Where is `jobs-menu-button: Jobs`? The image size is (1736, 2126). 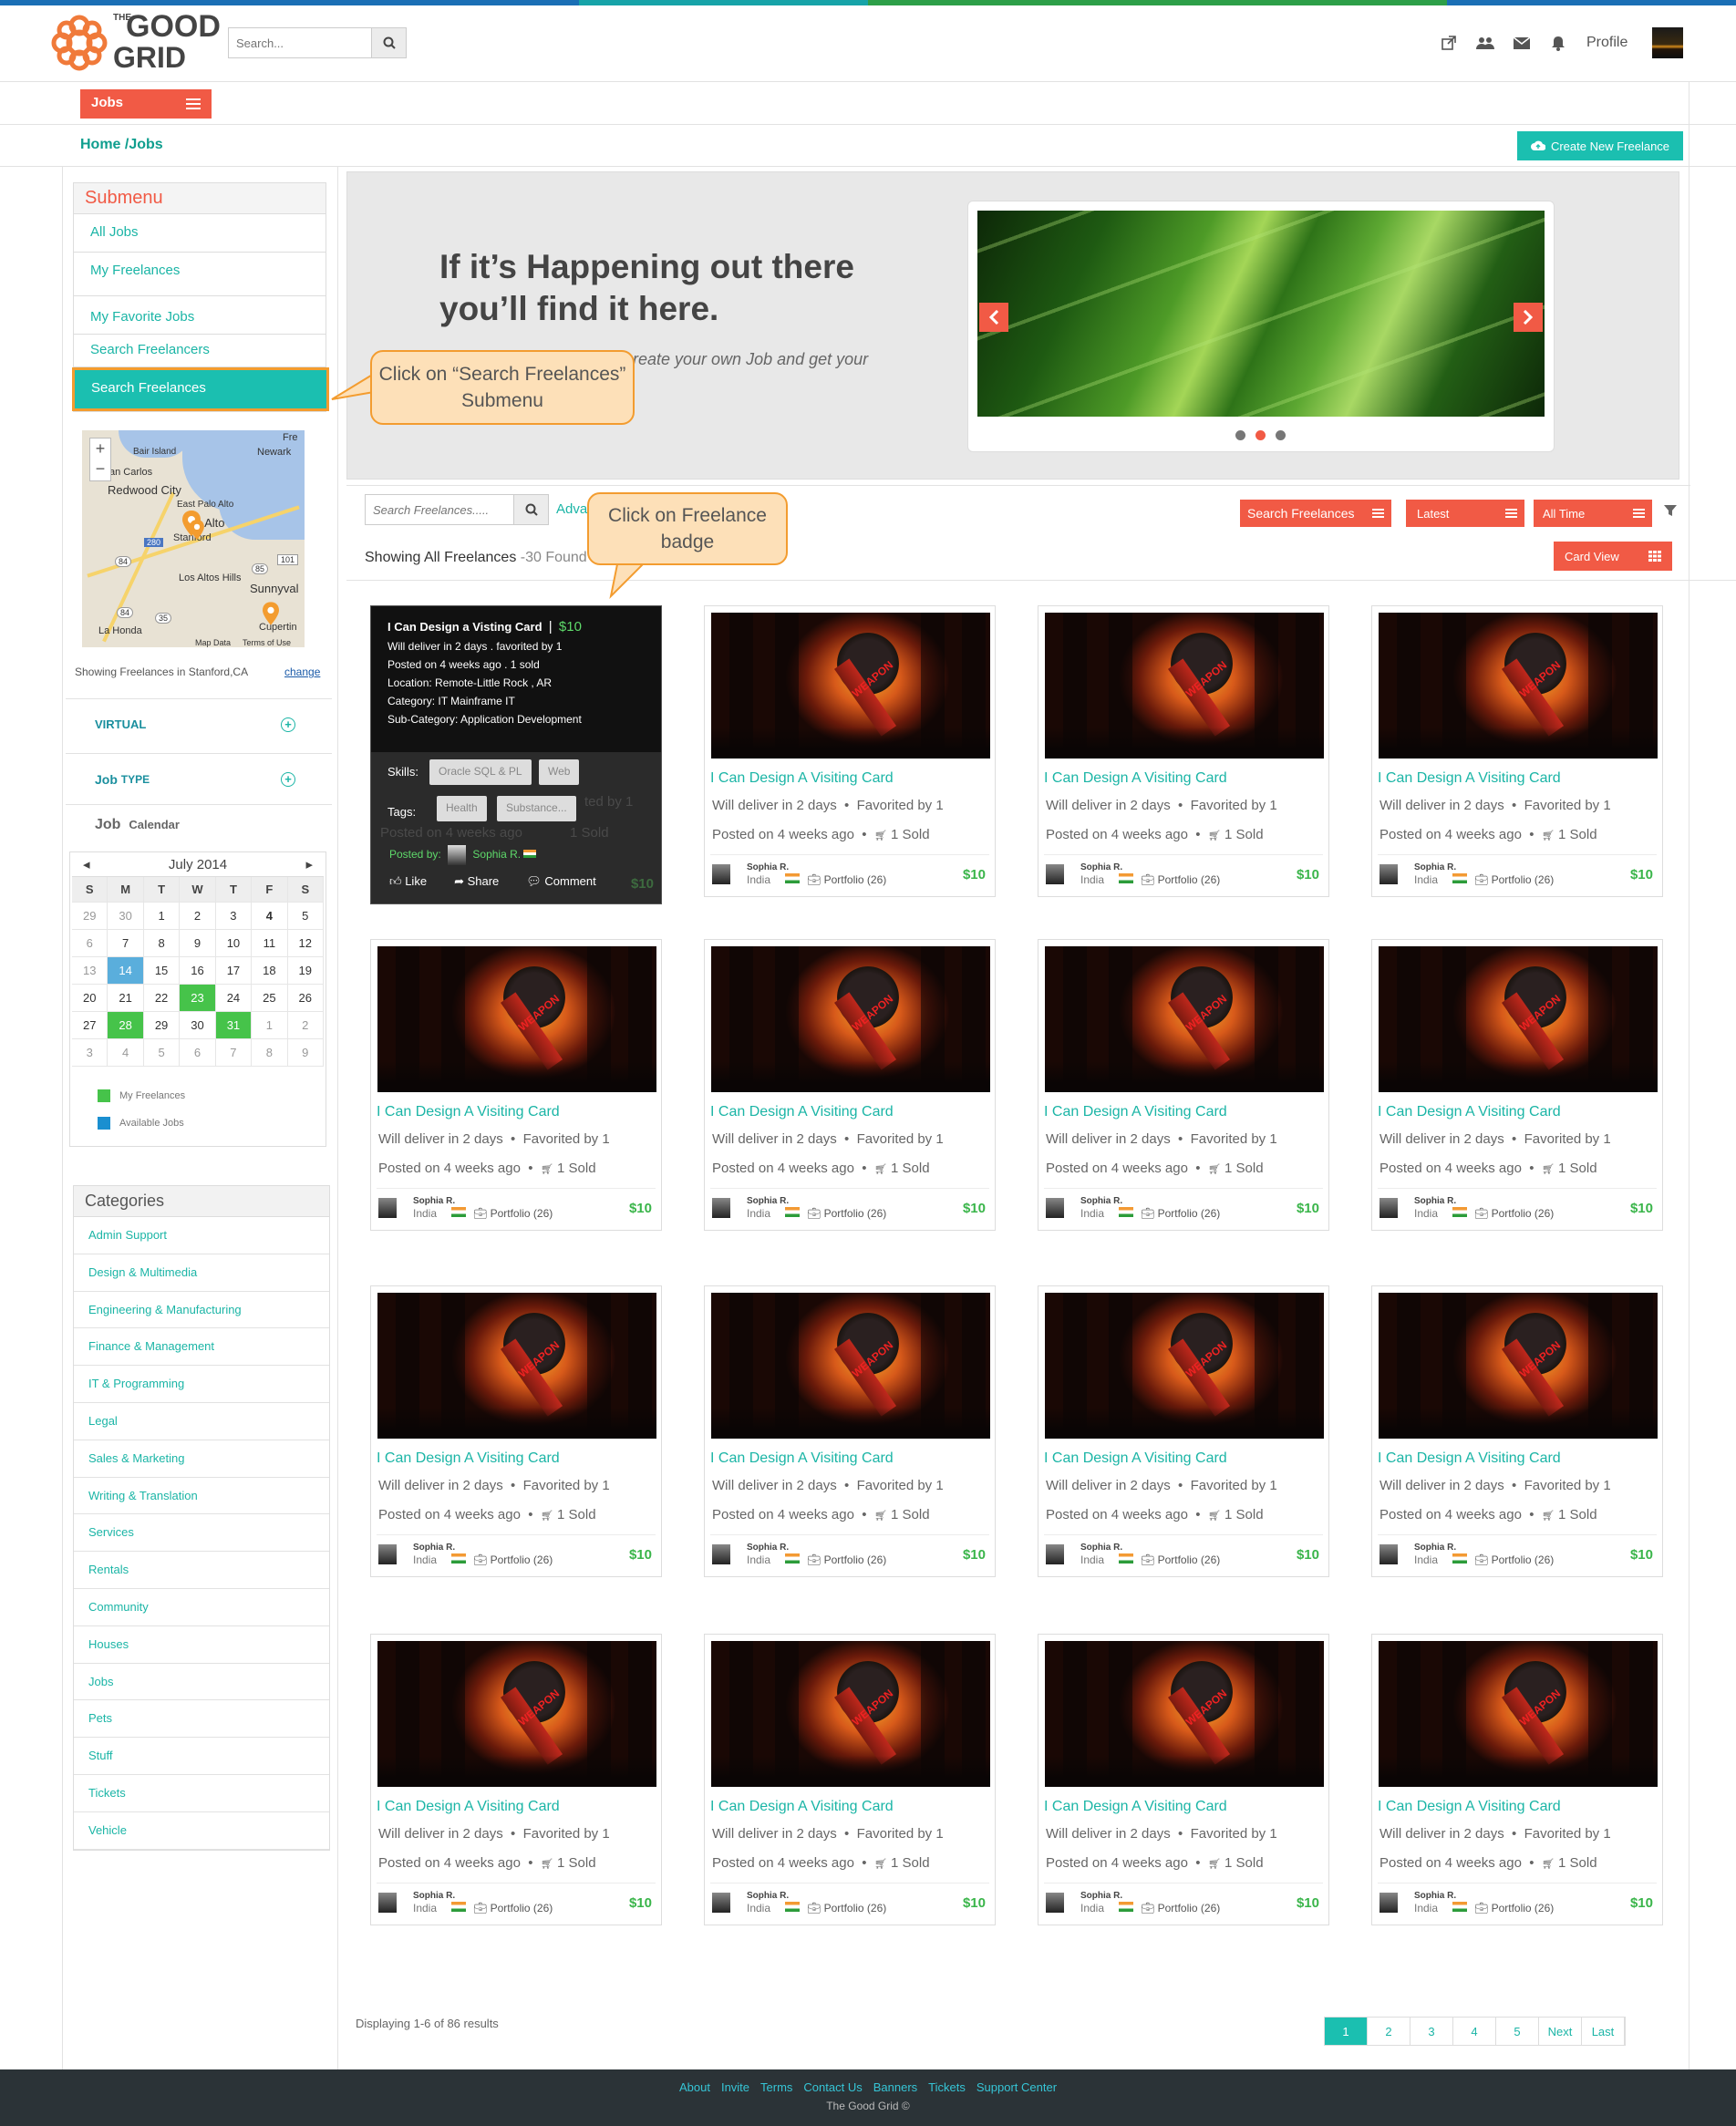
jobs-menu-button: Jobs is located at coordinates (146, 104).